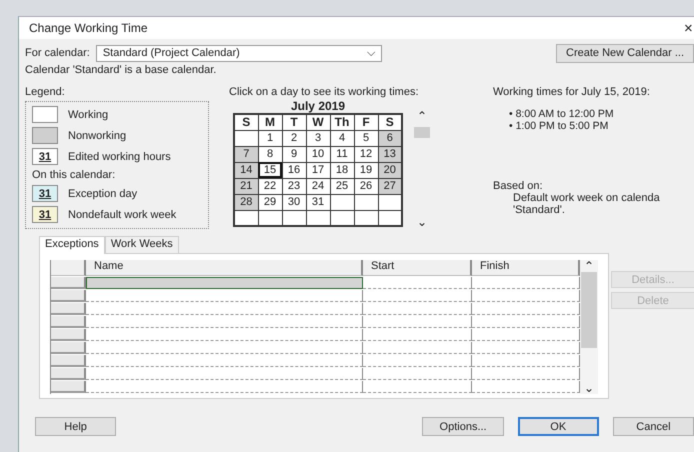  Describe the element at coordinates (294, 154) in the screenshot. I see `day-cell: 9` at that location.